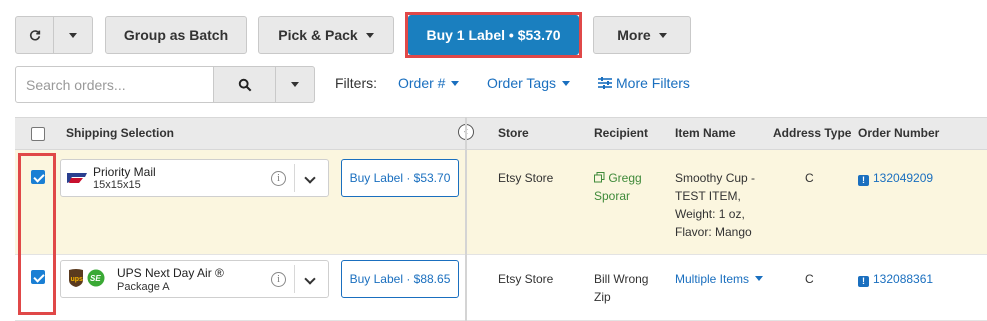  I want to click on sliders-icon, so click(605, 83).